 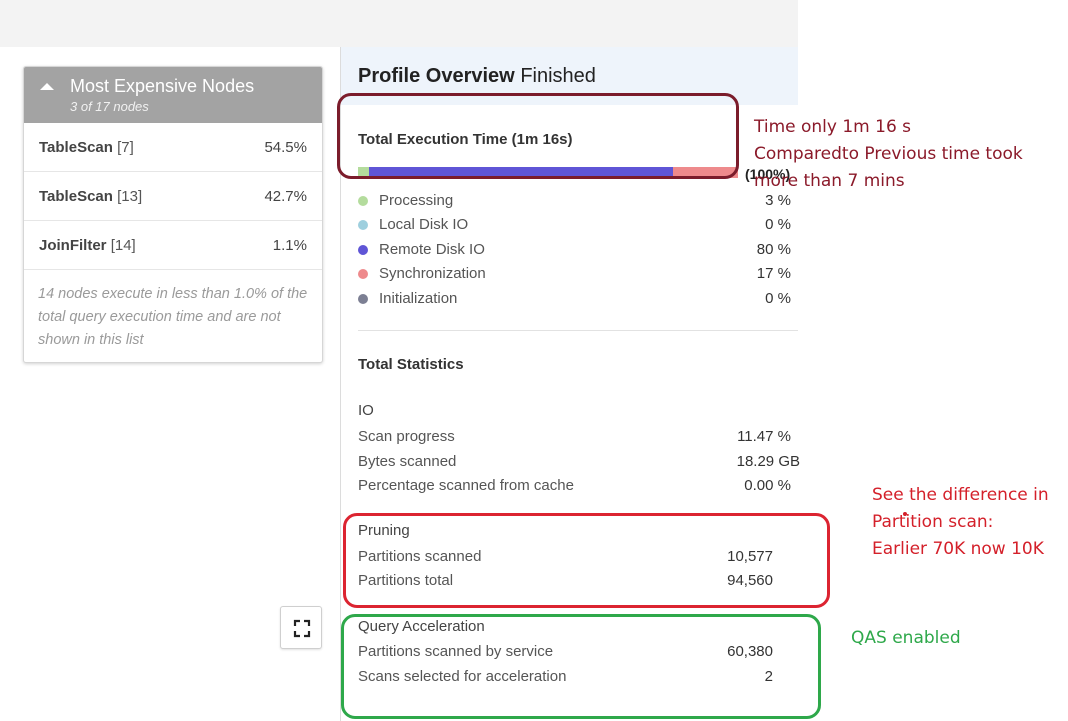 What do you see at coordinates (958, 549) in the screenshot?
I see `annotation-line: Earlier 70K now 10K` at bounding box center [958, 549].